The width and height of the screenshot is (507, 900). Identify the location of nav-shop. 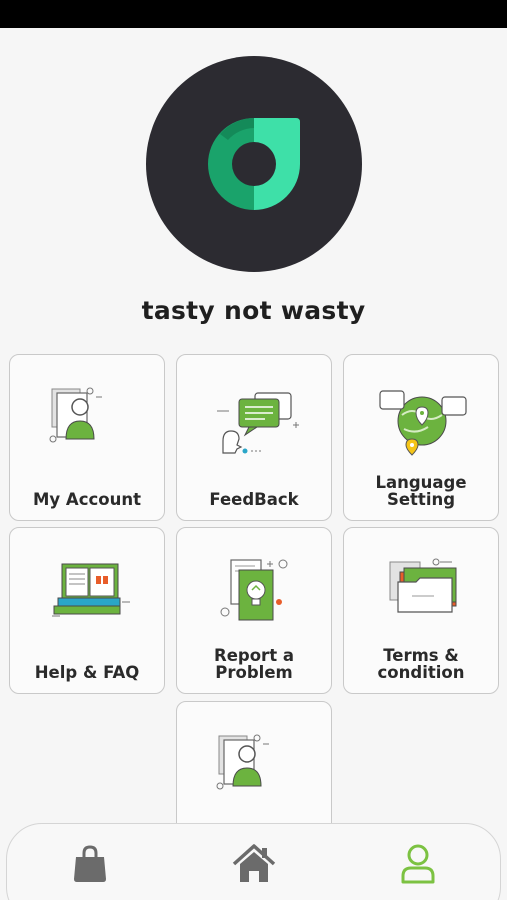
(90, 864).